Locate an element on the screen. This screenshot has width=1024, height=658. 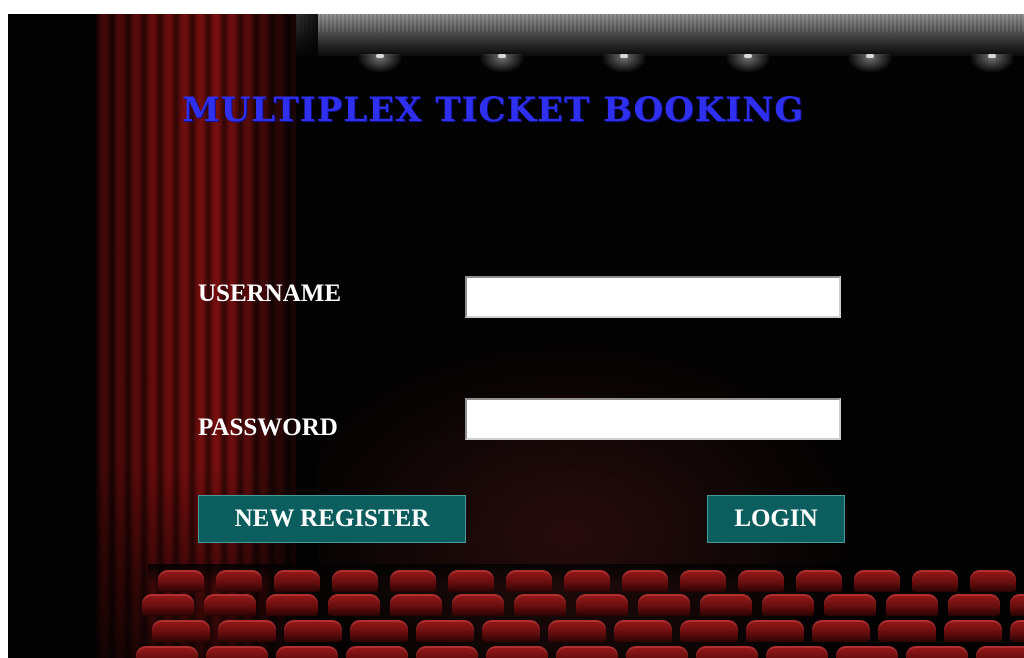
password-label: PASSWORD is located at coordinates (268, 427).